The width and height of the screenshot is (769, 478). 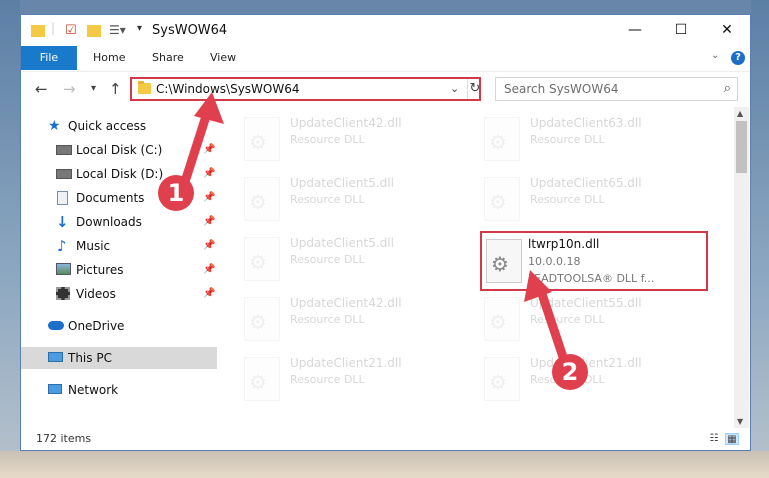 I want to click on arrow-1-head, so click(x=209, y=108).